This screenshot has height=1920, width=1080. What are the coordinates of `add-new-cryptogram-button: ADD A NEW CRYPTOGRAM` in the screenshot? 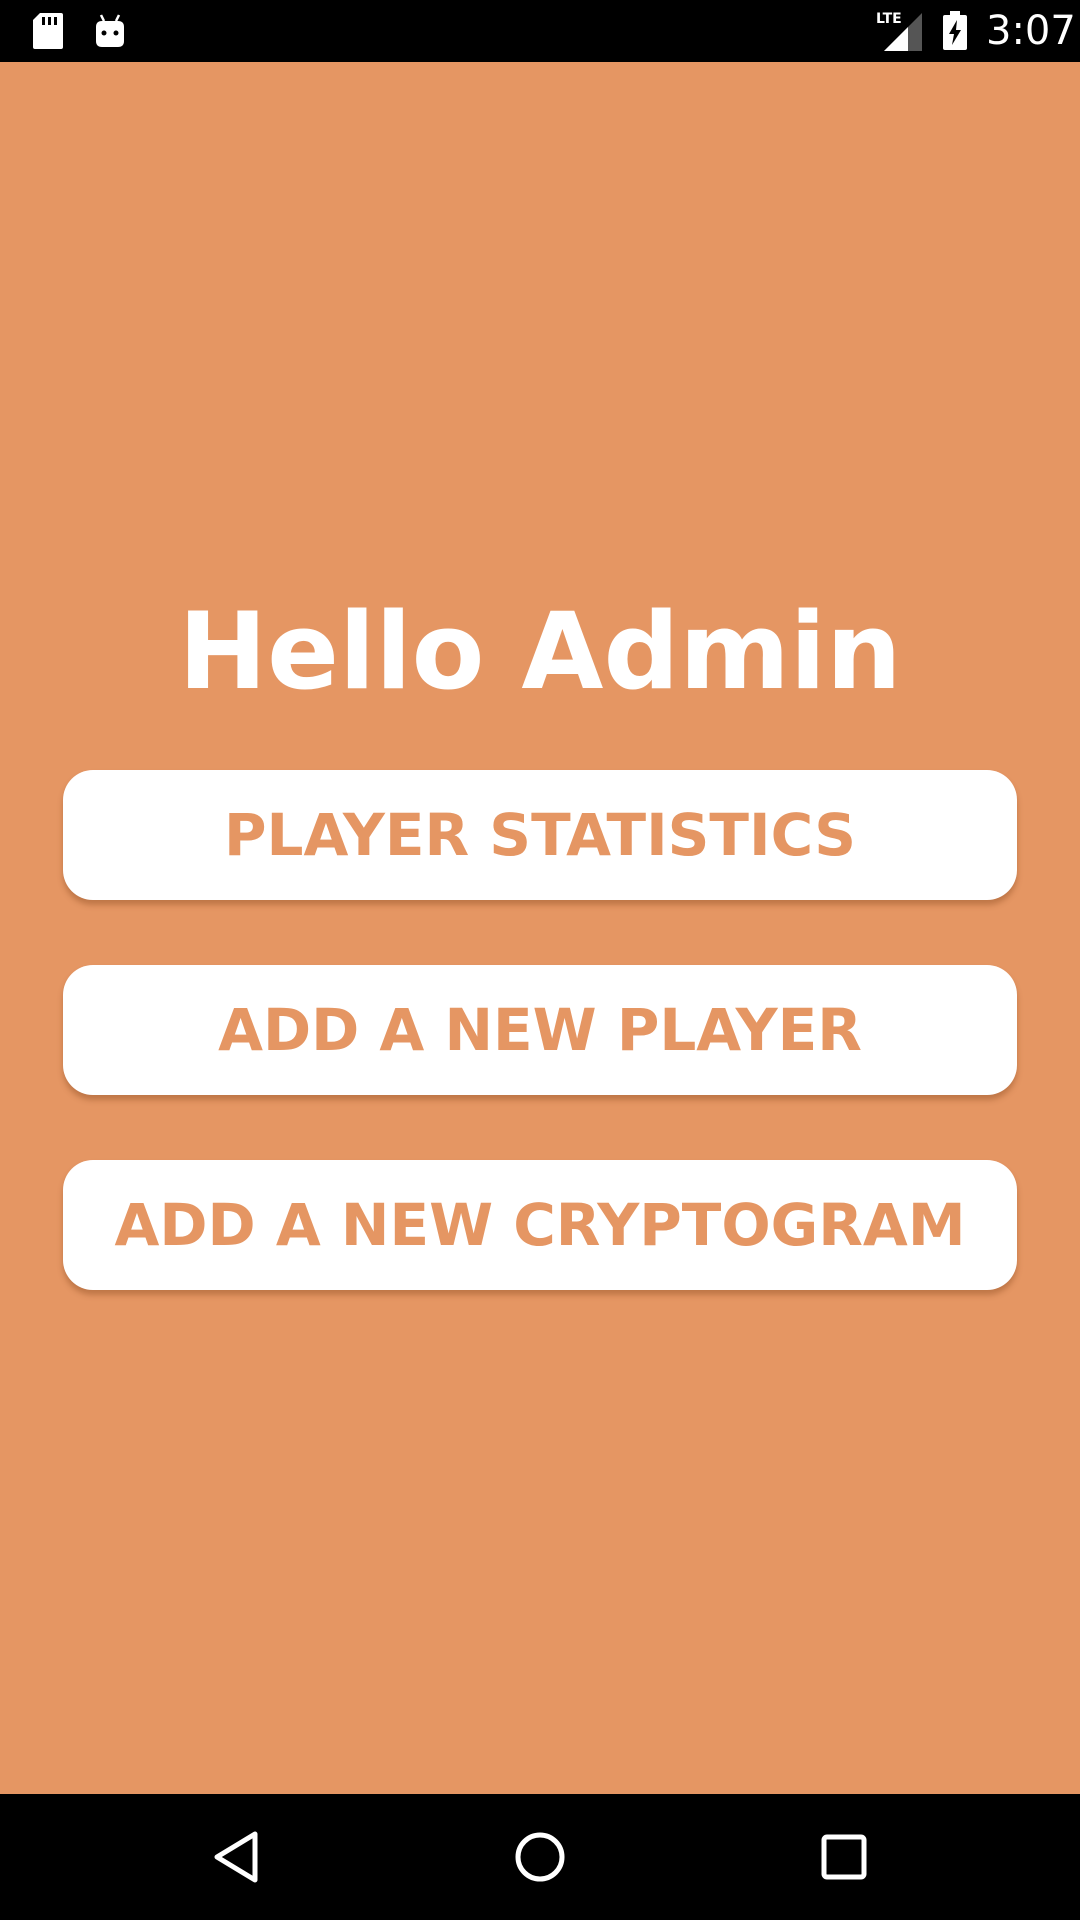 It's located at (540, 1225).